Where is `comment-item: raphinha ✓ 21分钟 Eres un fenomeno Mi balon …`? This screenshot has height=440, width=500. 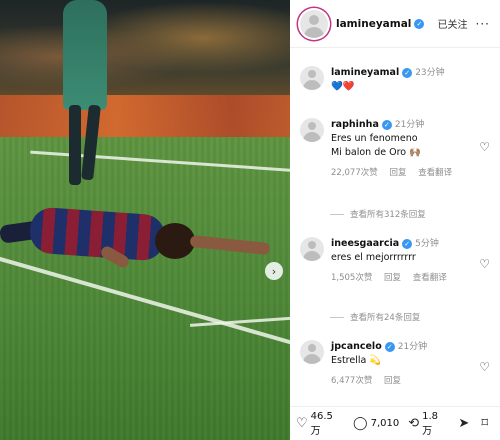 comment-item: raphinha ✓ 21分钟 Eres un fenomeno Mi balon … is located at coordinates (398, 148).